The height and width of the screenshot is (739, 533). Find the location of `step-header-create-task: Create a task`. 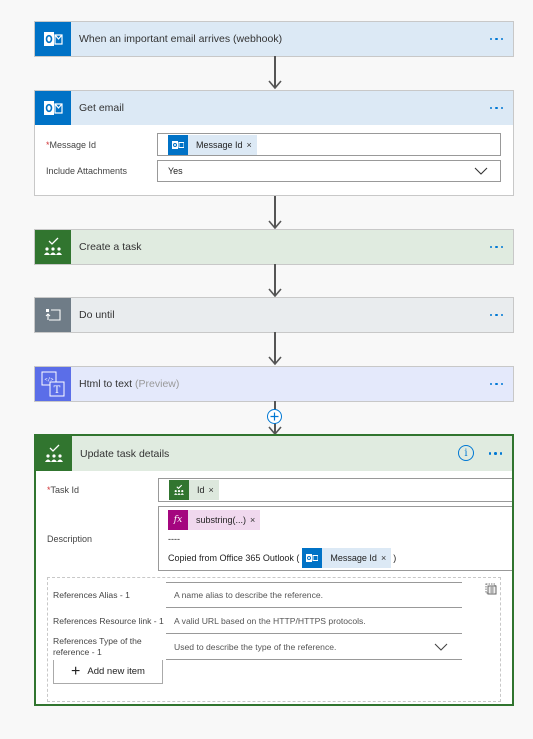

step-header-create-task: Create a task is located at coordinates (274, 247).